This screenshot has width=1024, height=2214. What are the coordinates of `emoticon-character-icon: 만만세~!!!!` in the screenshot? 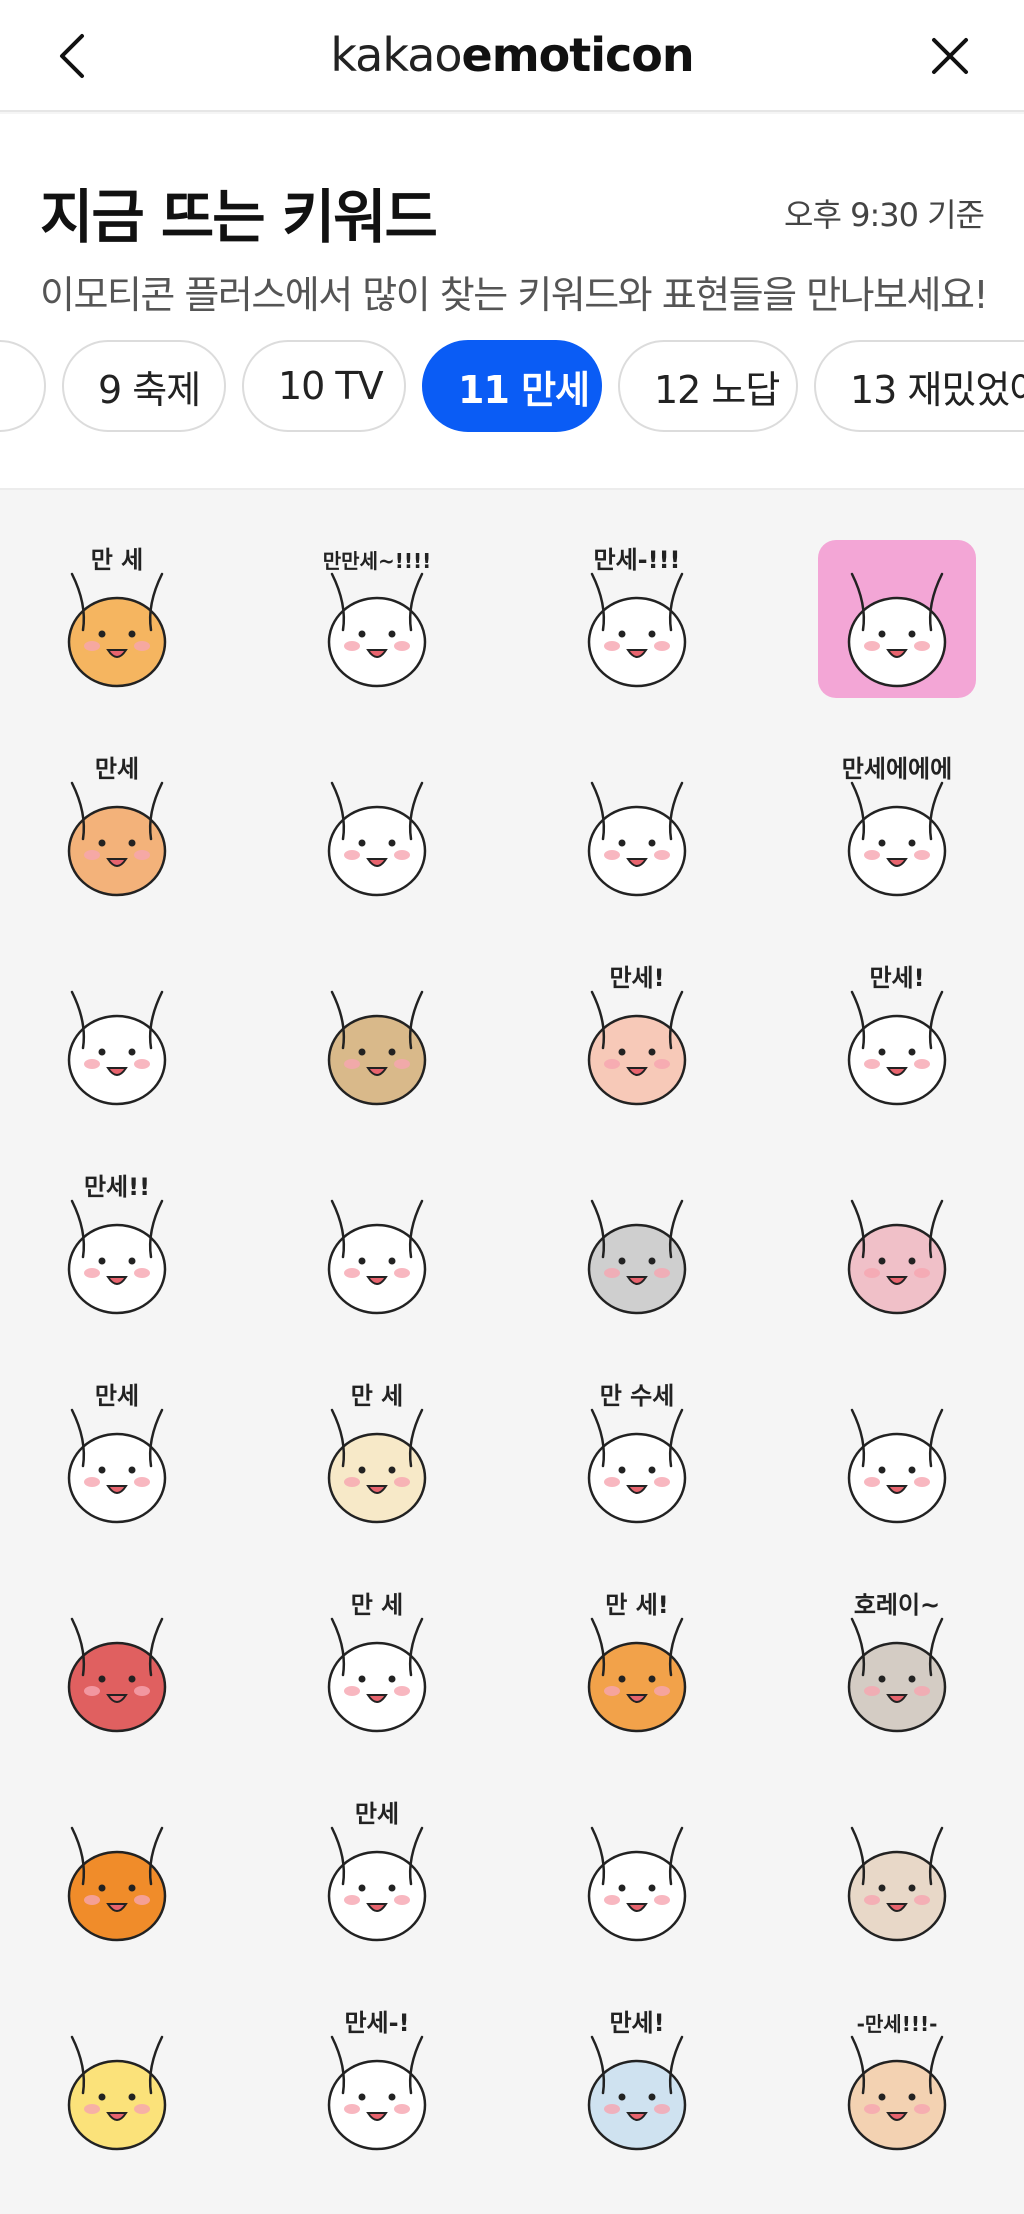 It's located at (377, 618).